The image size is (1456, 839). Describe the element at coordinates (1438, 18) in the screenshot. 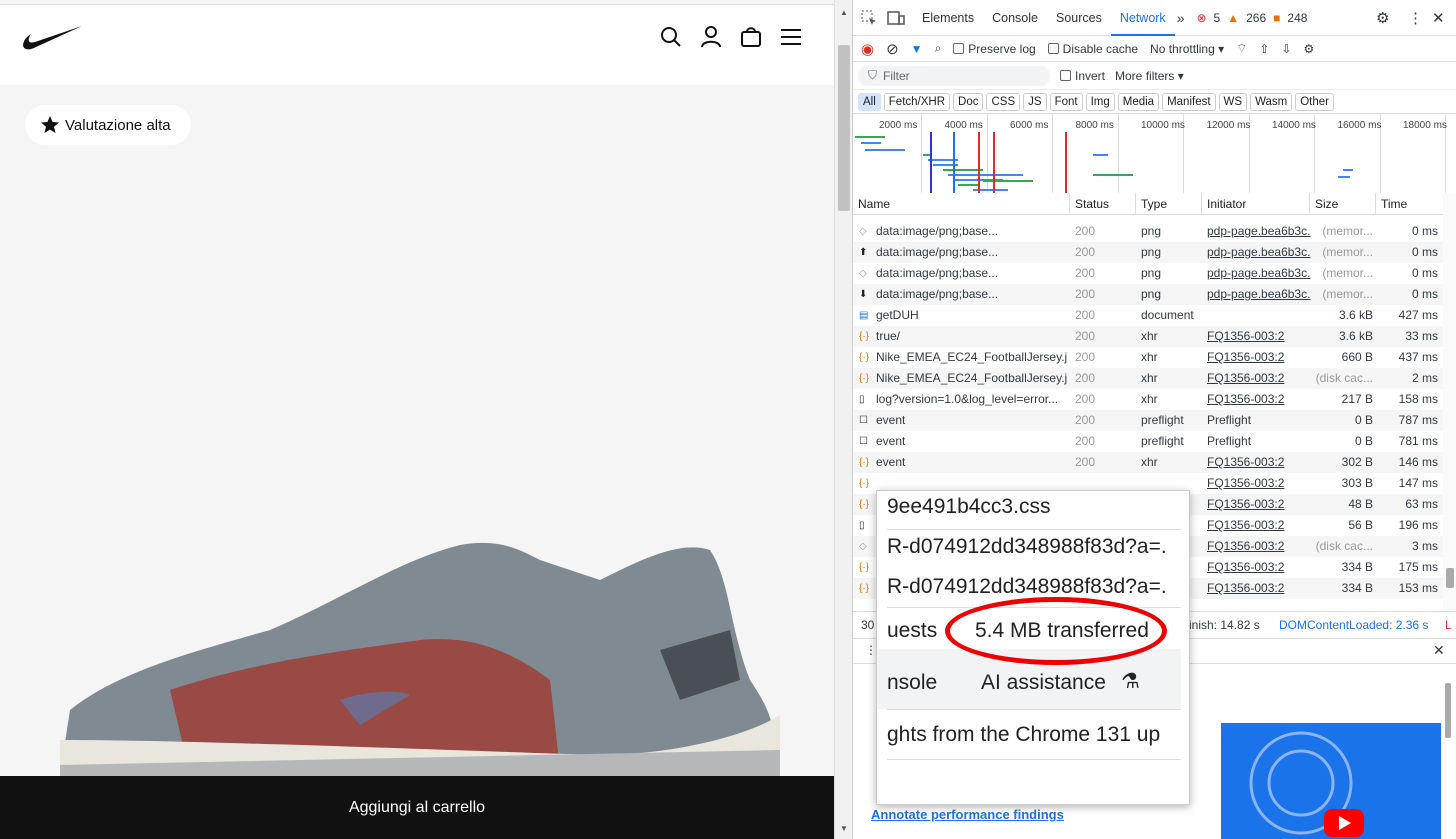

I see `close-devtools-icon: ✕` at that location.